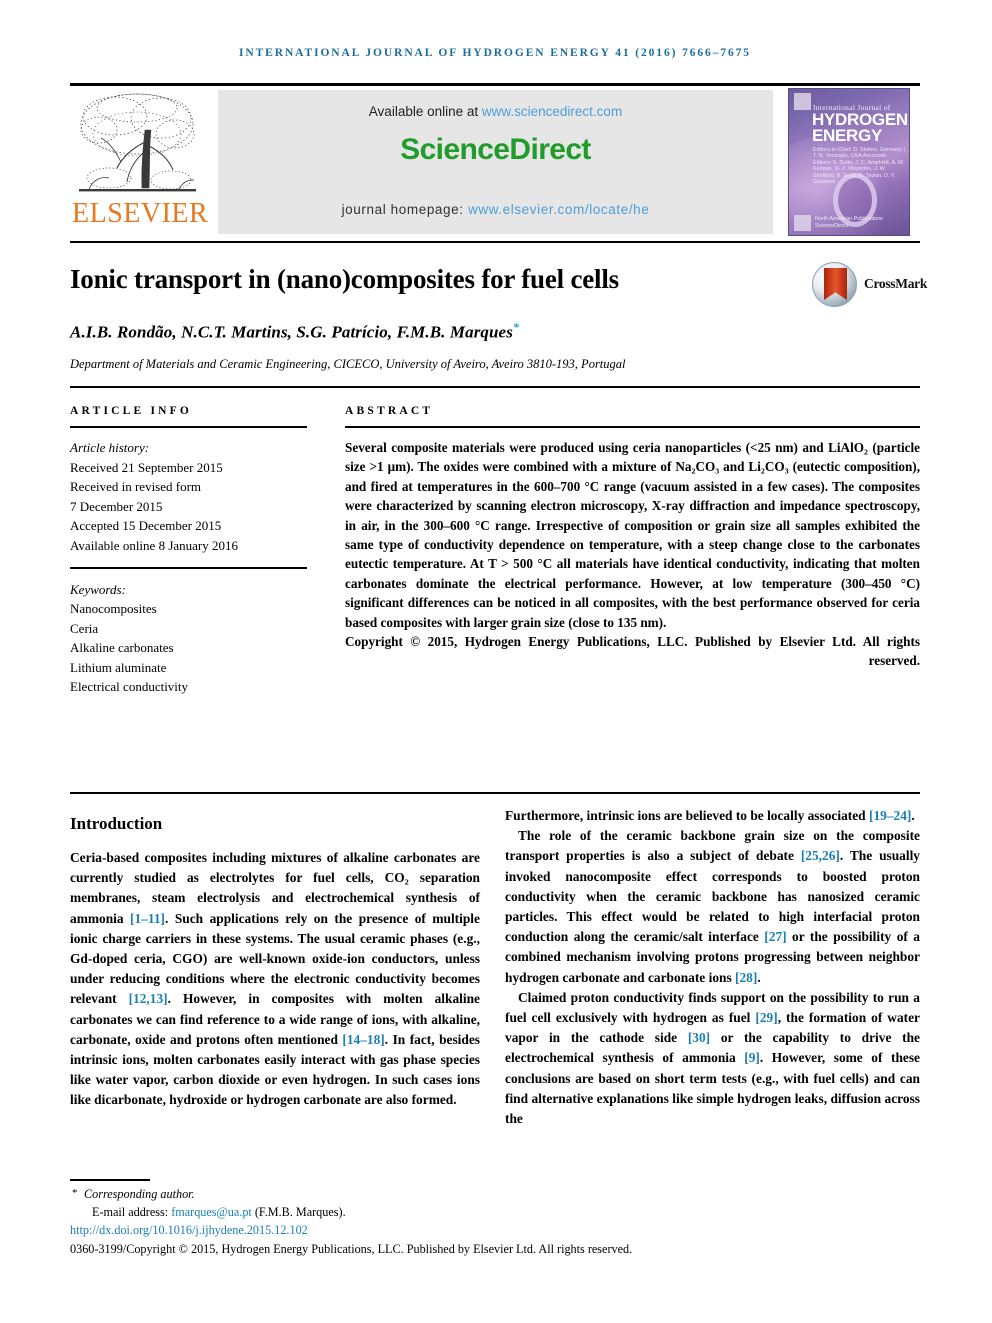 The image size is (992, 1323). I want to click on keywords-rule, so click(188, 568).